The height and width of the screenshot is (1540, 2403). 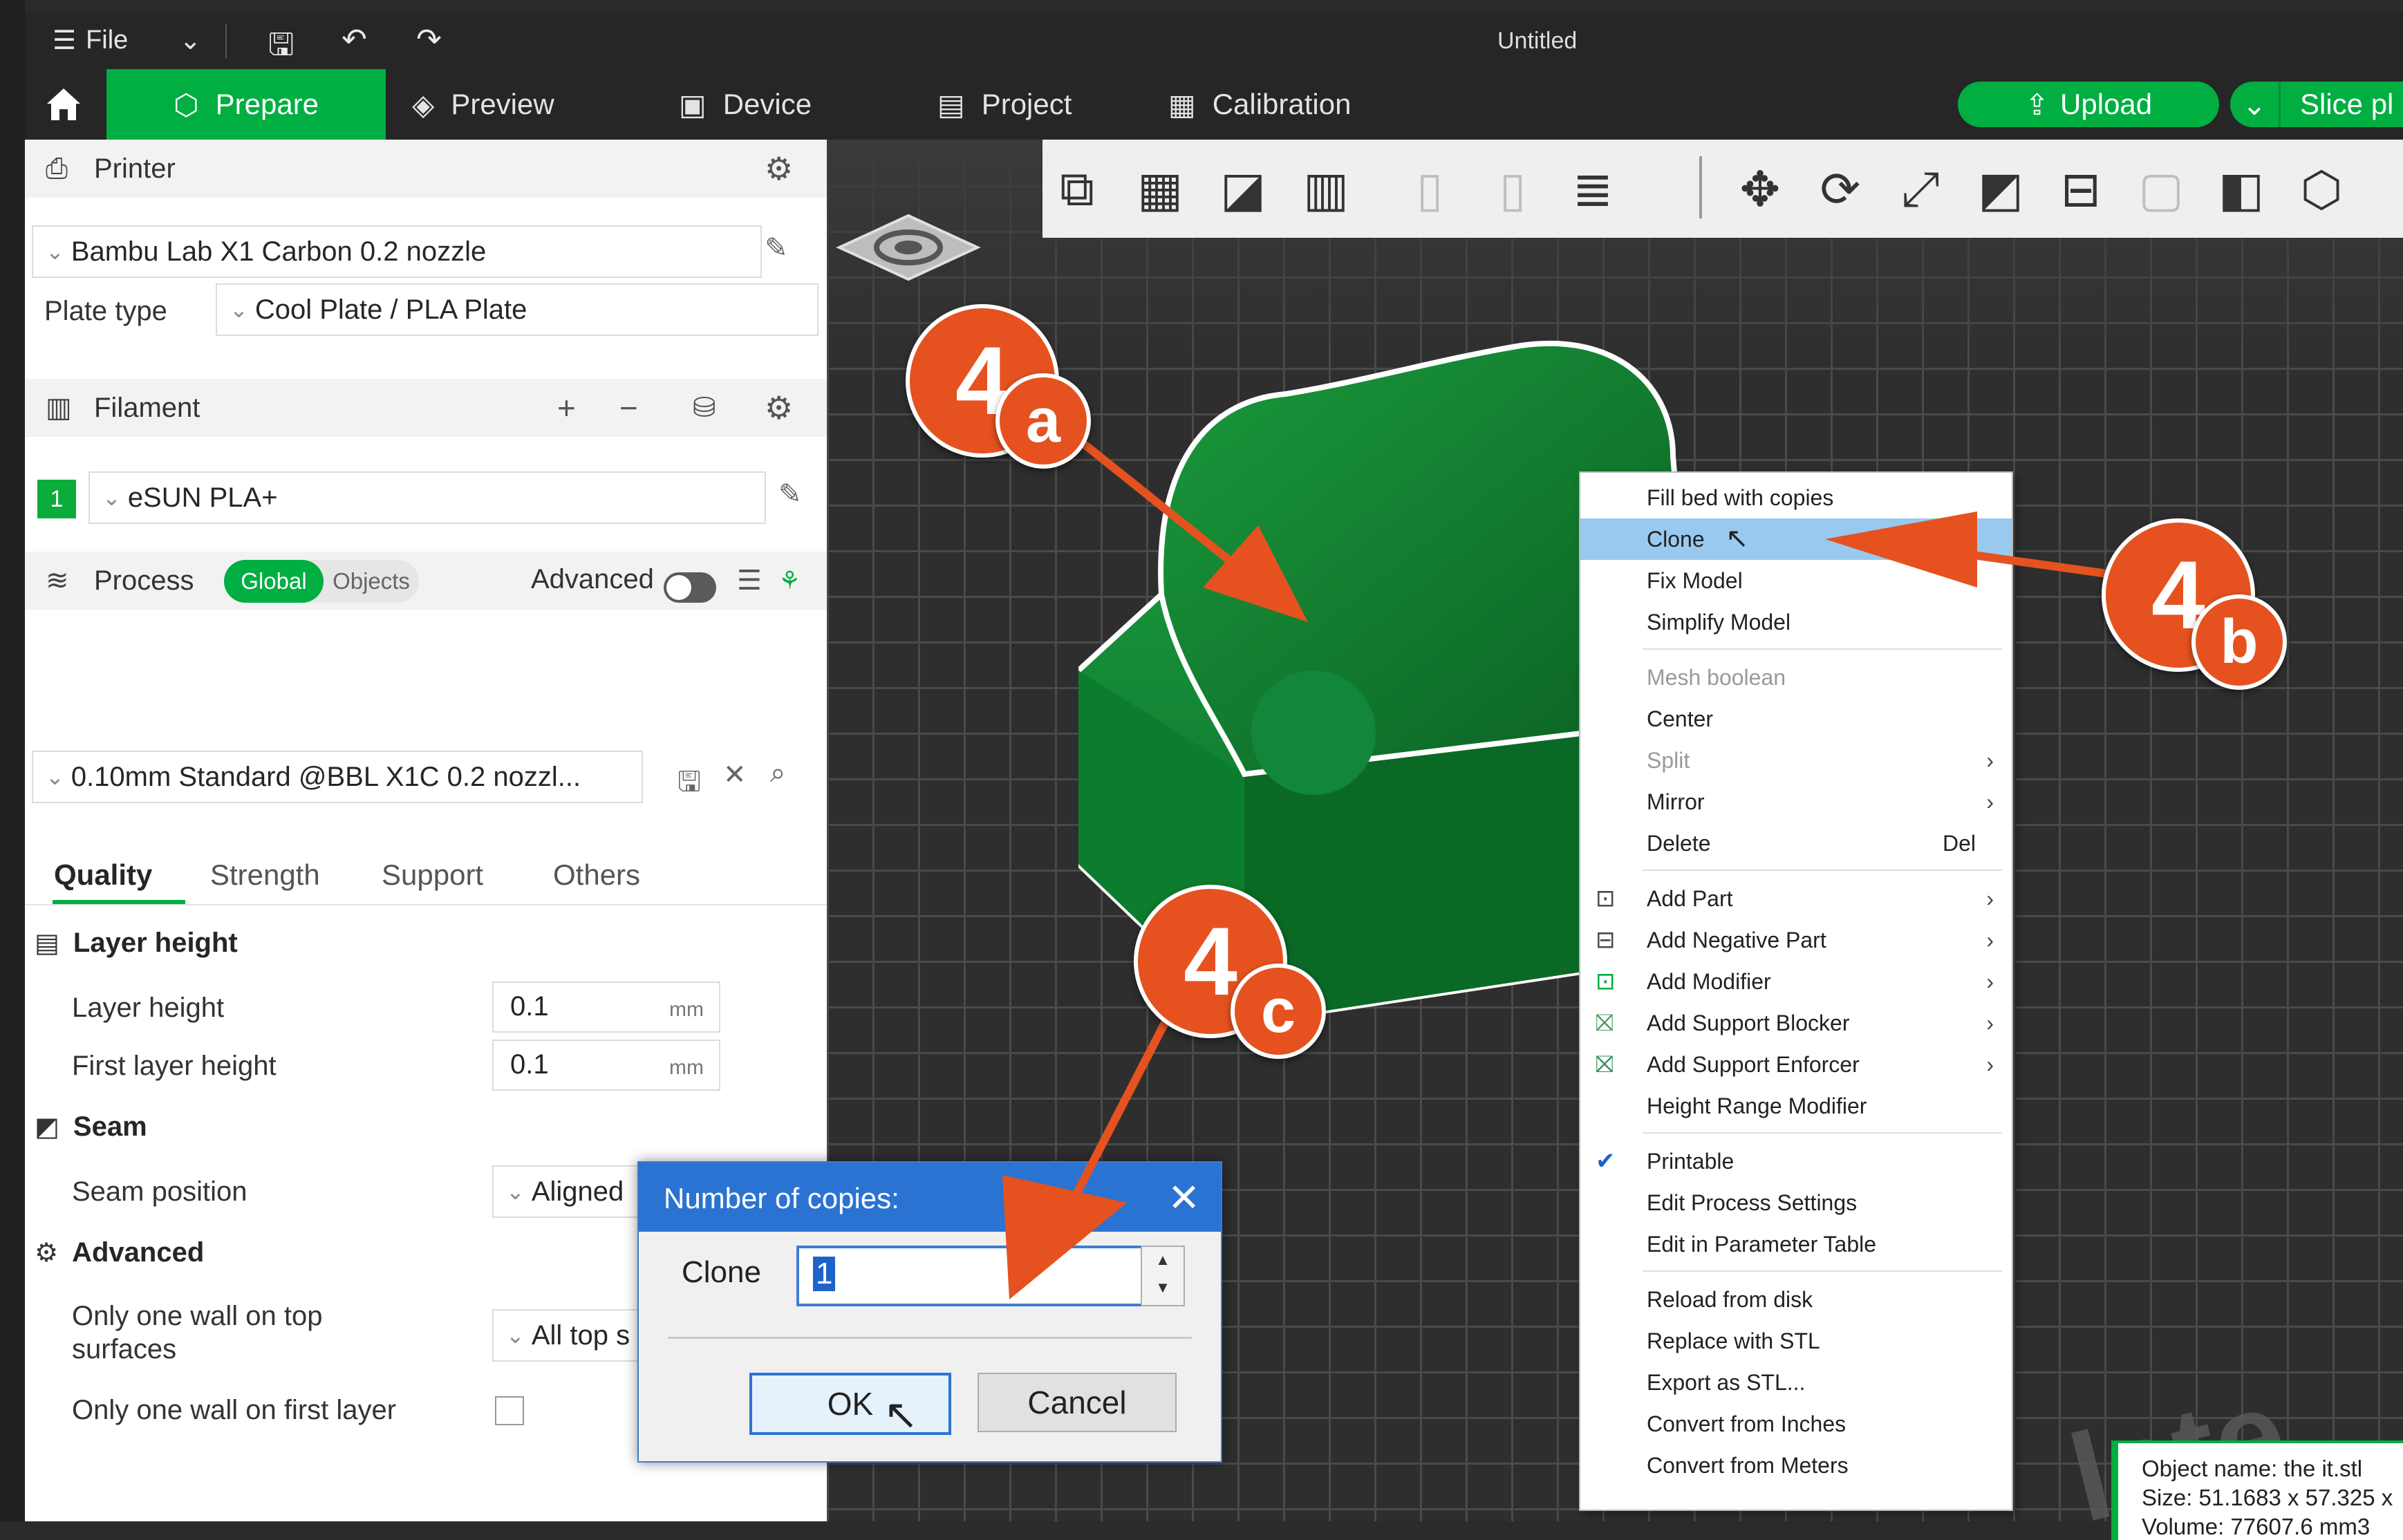 I want to click on seam-paint-icon: ◧, so click(x=2241, y=189).